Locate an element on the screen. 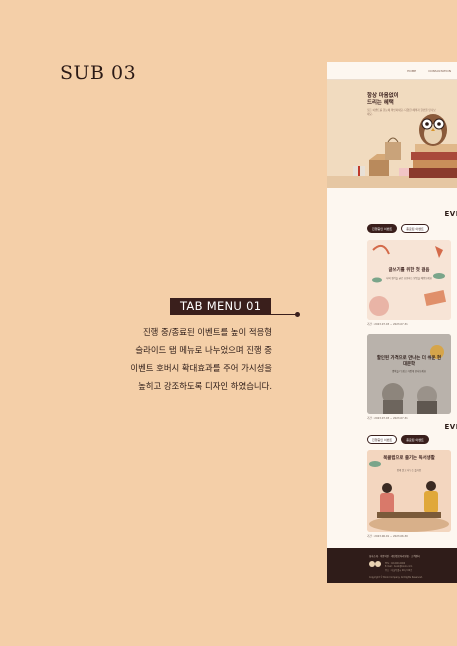 This screenshot has height=646, width=457. hero-title: 항상 마음없이 드리는 혜택 is located at coordinates (383, 100).